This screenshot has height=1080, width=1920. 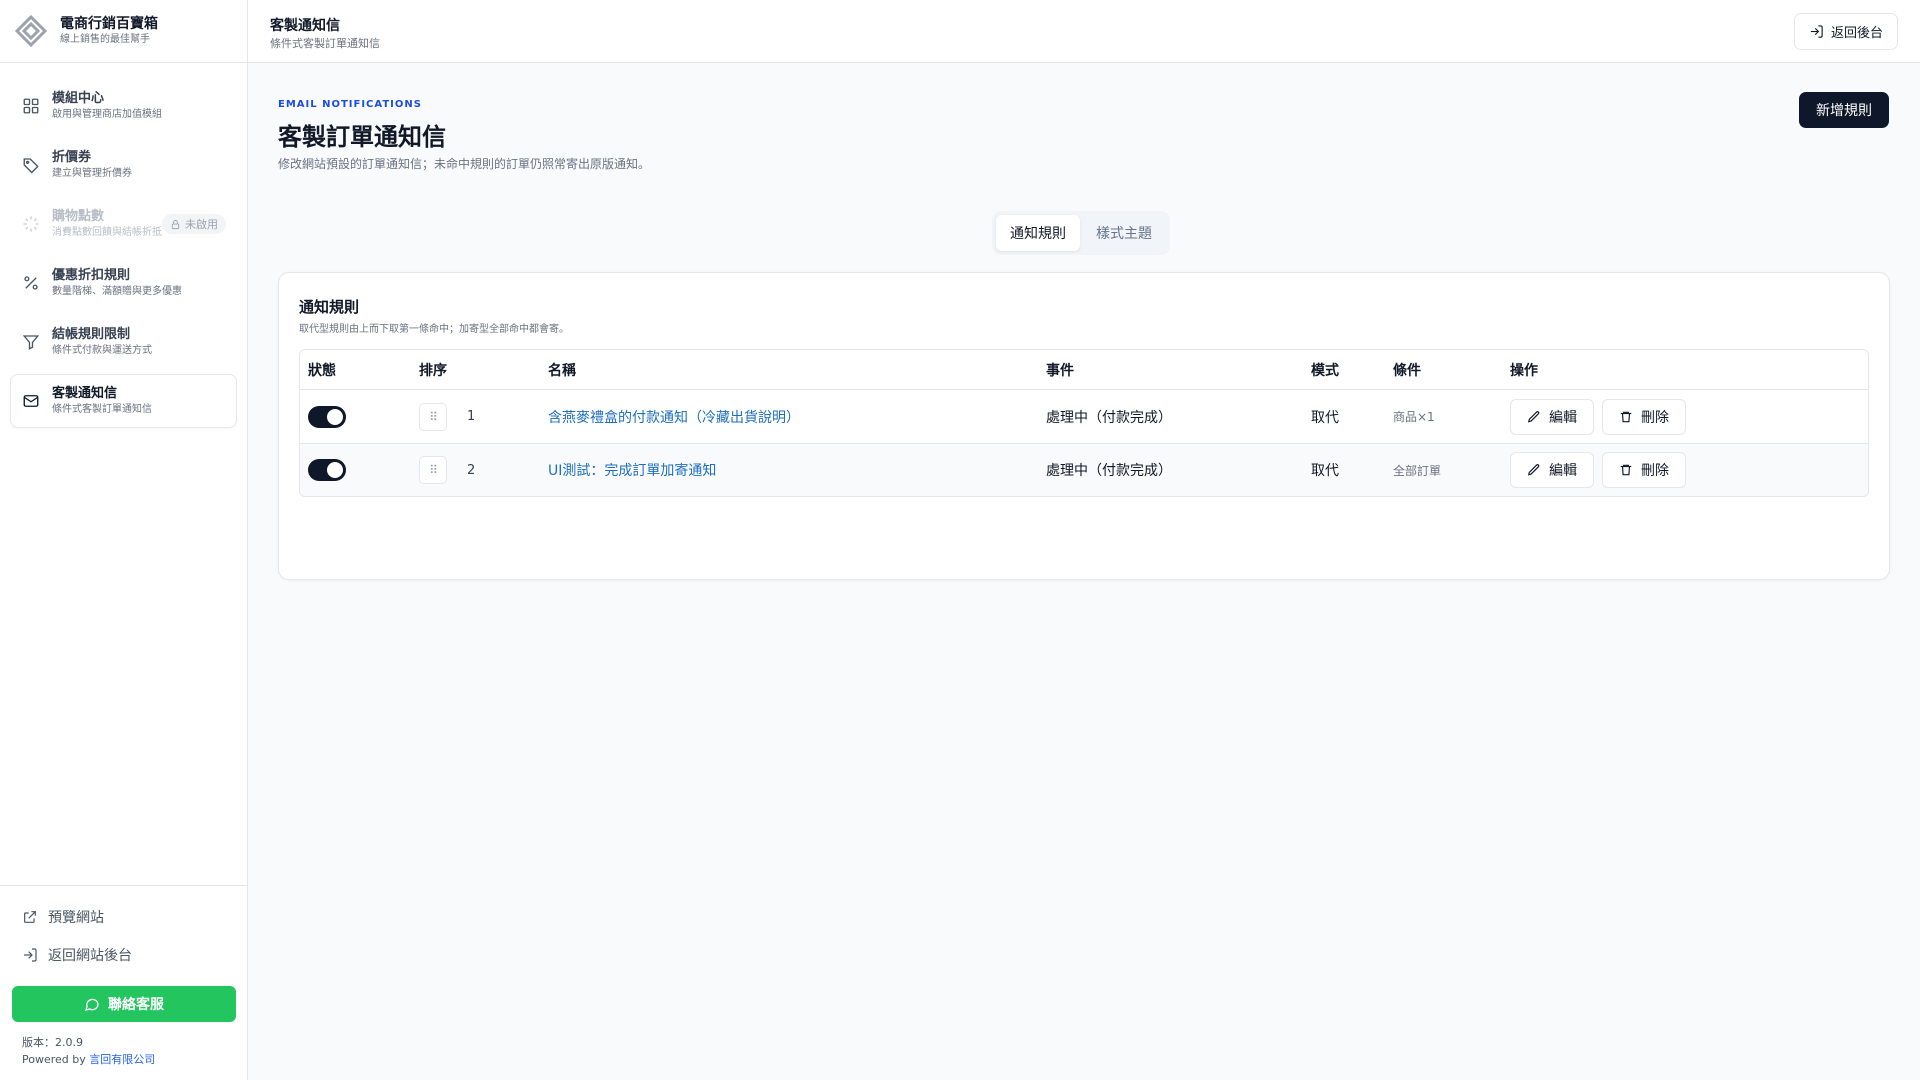 I want to click on sidebar-item-modules: 模組中心 啟用與管理商店加值模組, so click(x=123, y=106).